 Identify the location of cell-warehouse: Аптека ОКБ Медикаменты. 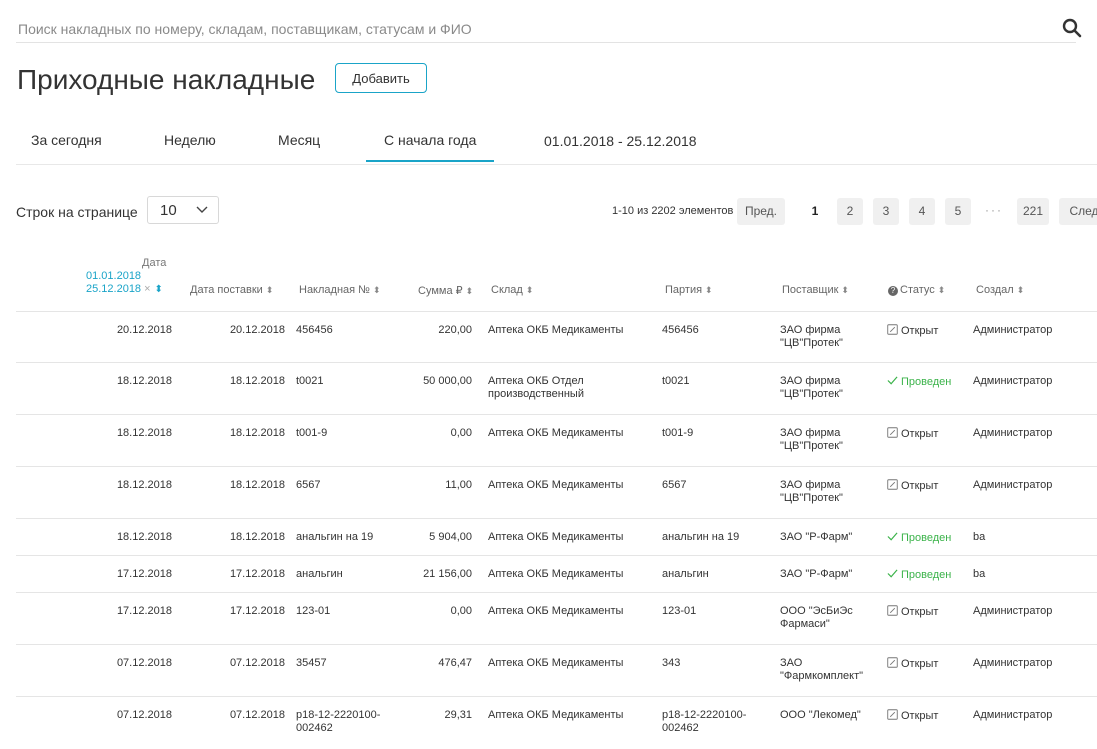
(556, 330).